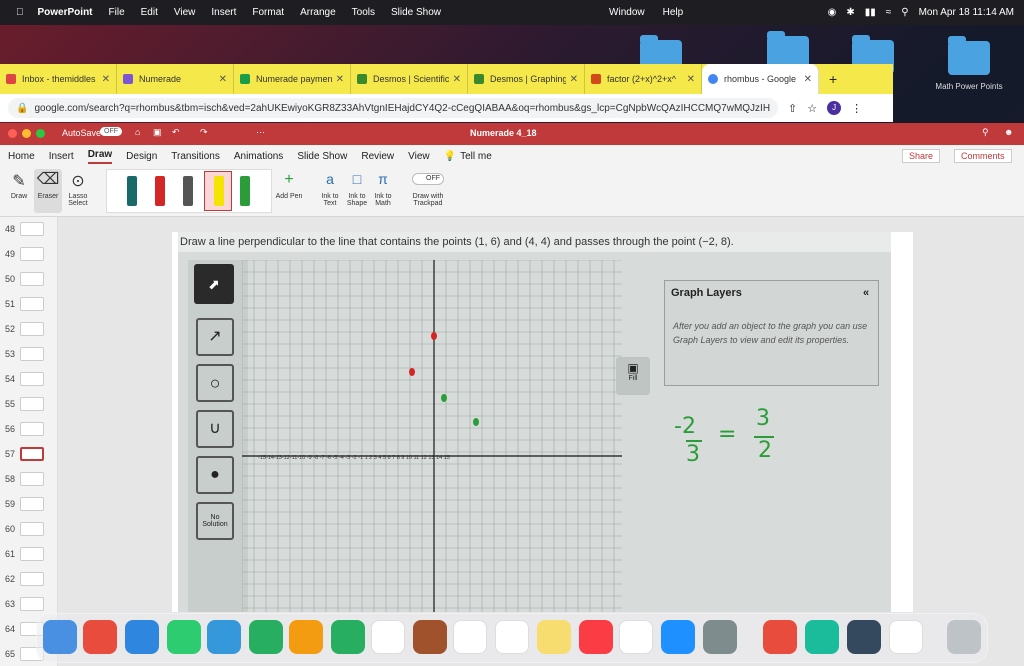 This screenshot has width=1024, height=666. What do you see at coordinates (904, 12) in the screenshot?
I see `spotlight-icon: ⚲` at bounding box center [904, 12].